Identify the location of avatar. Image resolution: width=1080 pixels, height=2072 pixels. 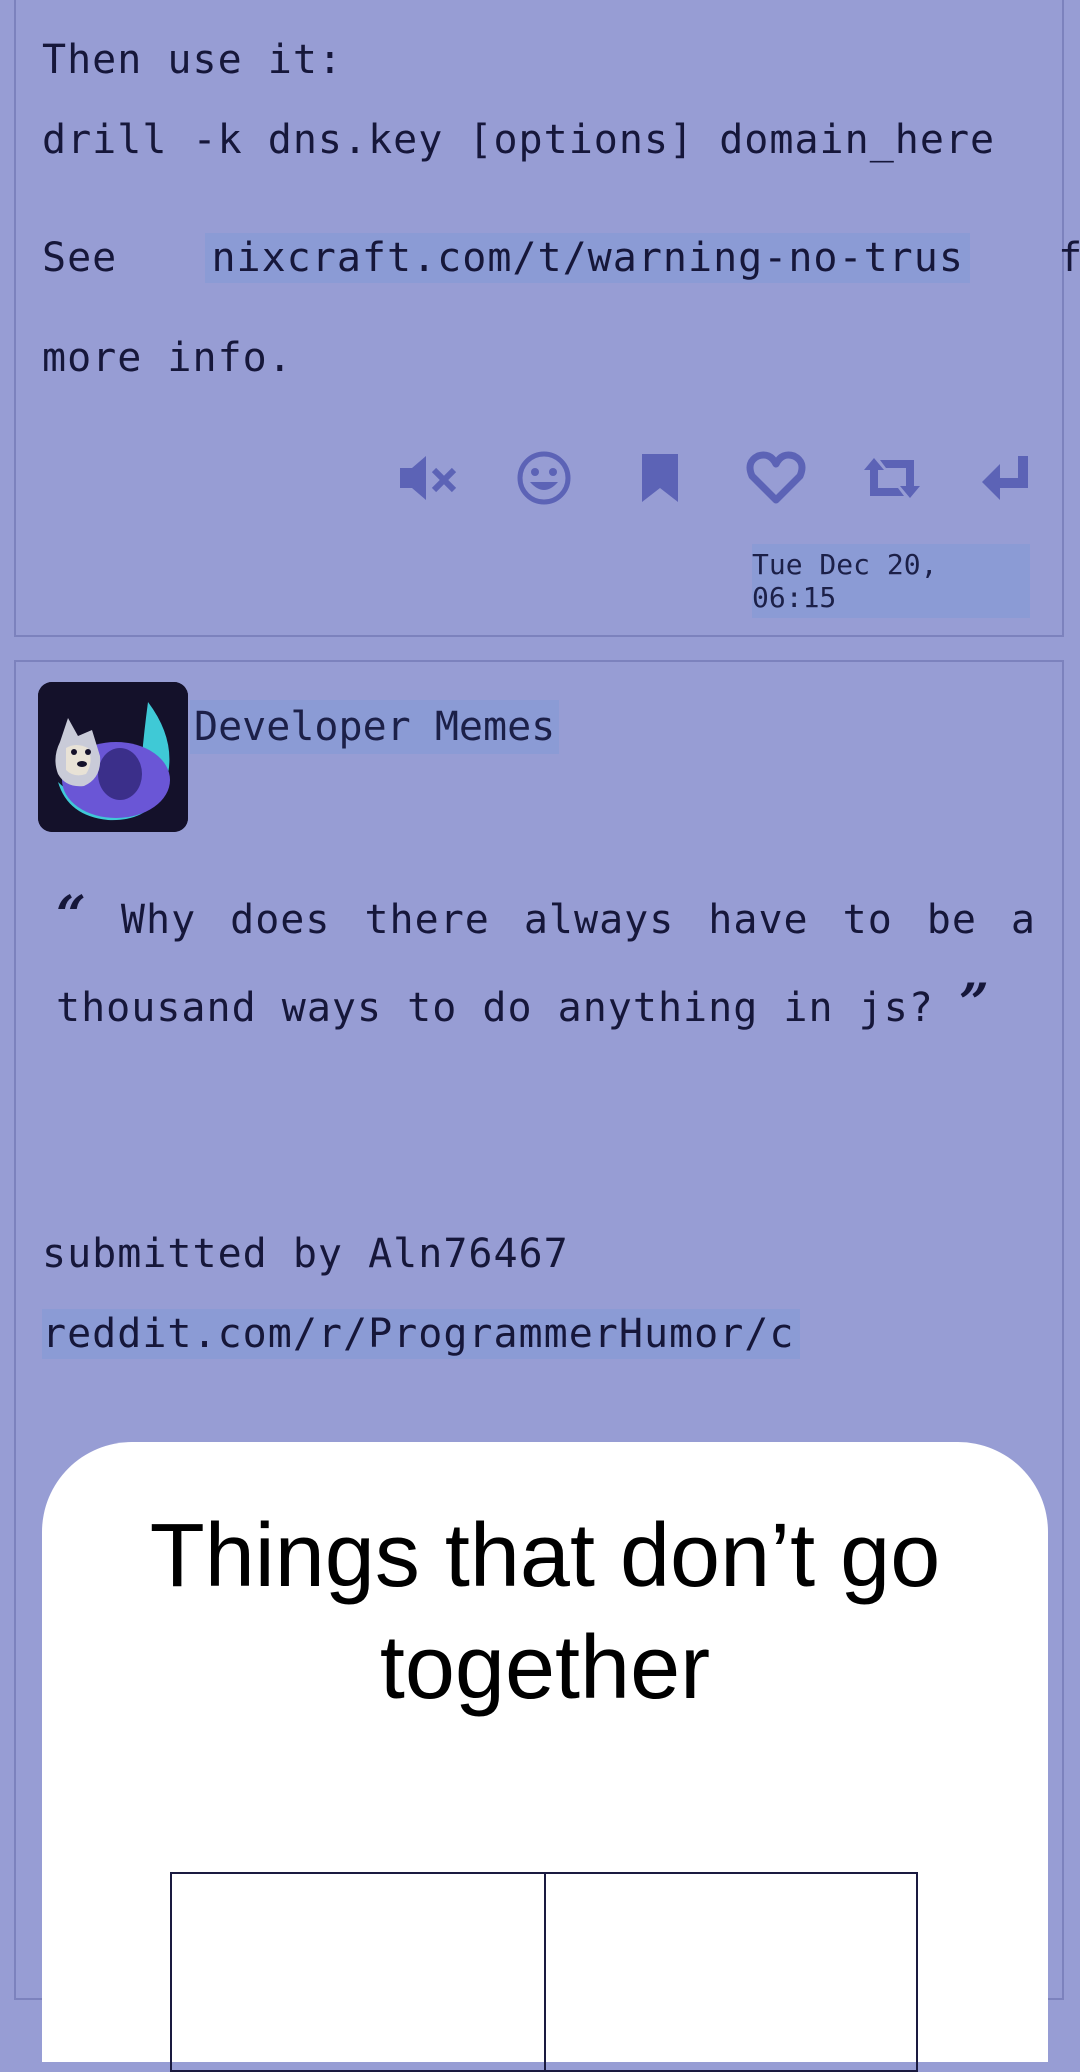
(113, 757).